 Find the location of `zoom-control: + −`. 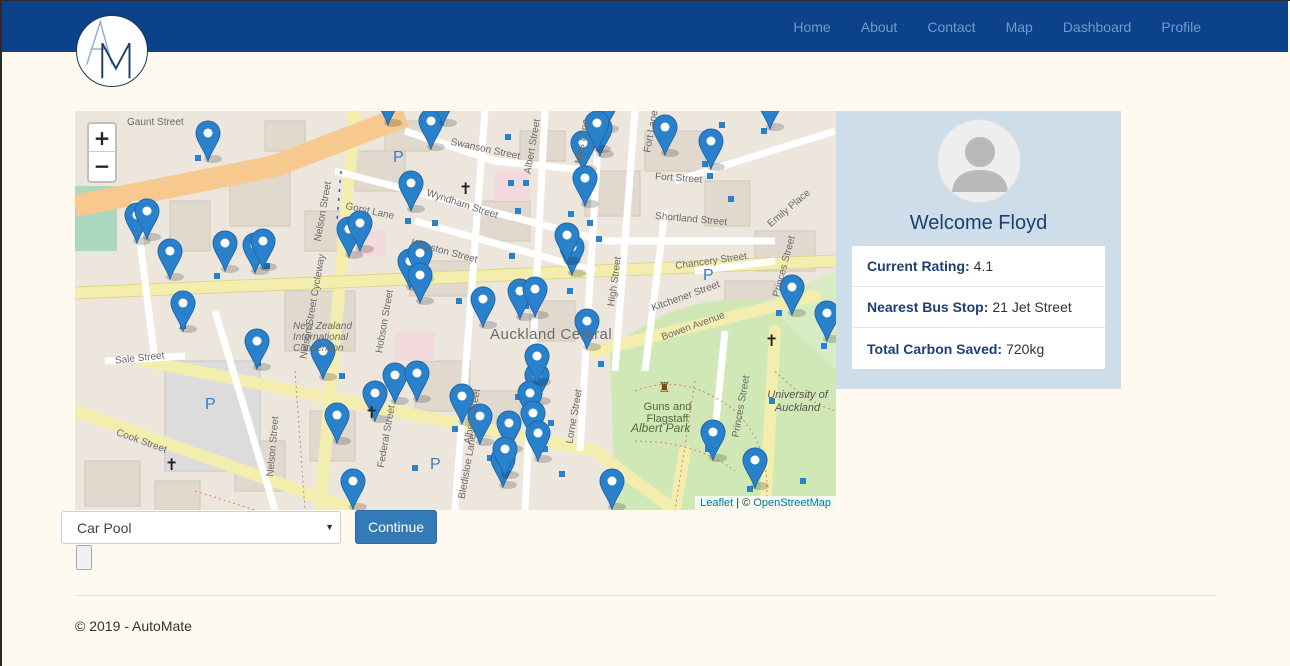

zoom-control: + − is located at coordinates (102, 152).